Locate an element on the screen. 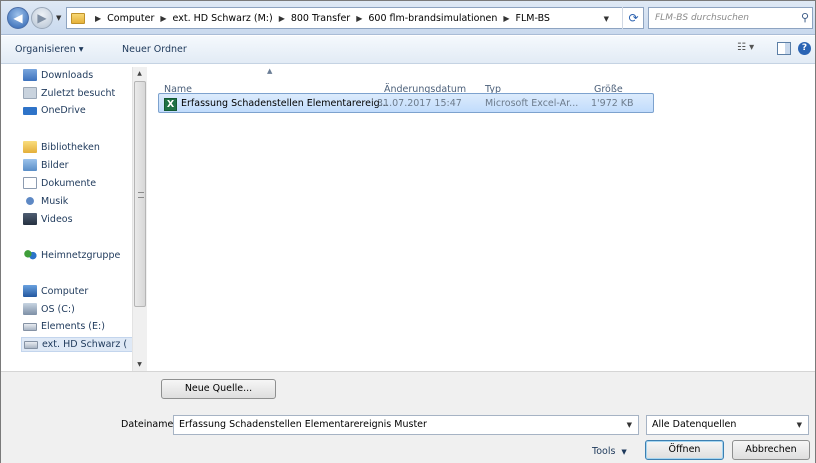 This screenshot has width=816, height=463. preview-pane-icon is located at coordinates (784, 48).